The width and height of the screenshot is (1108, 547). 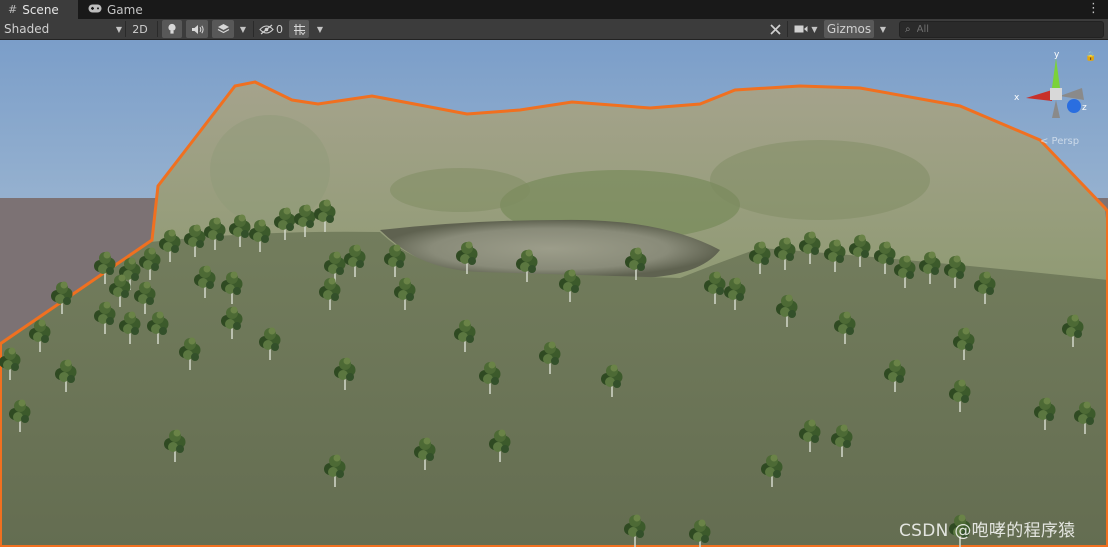 What do you see at coordinates (1056, 94) in the screenshot?
I see `gizmo-center-cube` at bounding box center [1056, 94].